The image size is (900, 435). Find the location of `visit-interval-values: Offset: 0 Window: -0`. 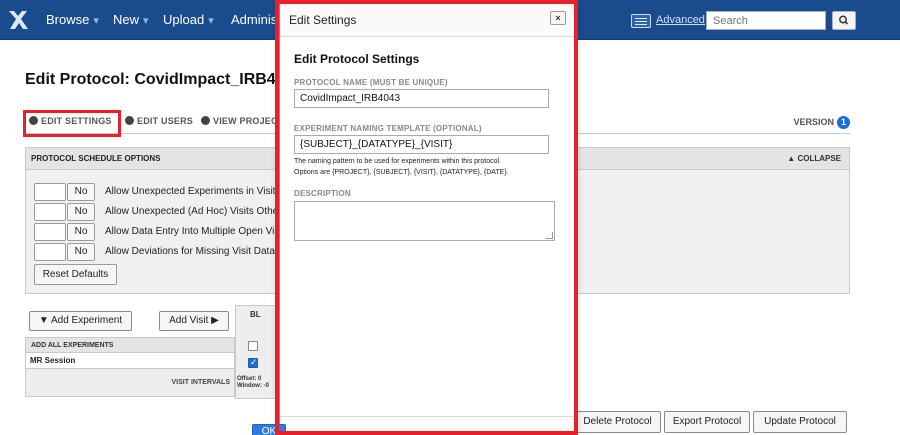

visit-interval-values: Offset: 0 Window: -0 is located at coordinates (253, 383).